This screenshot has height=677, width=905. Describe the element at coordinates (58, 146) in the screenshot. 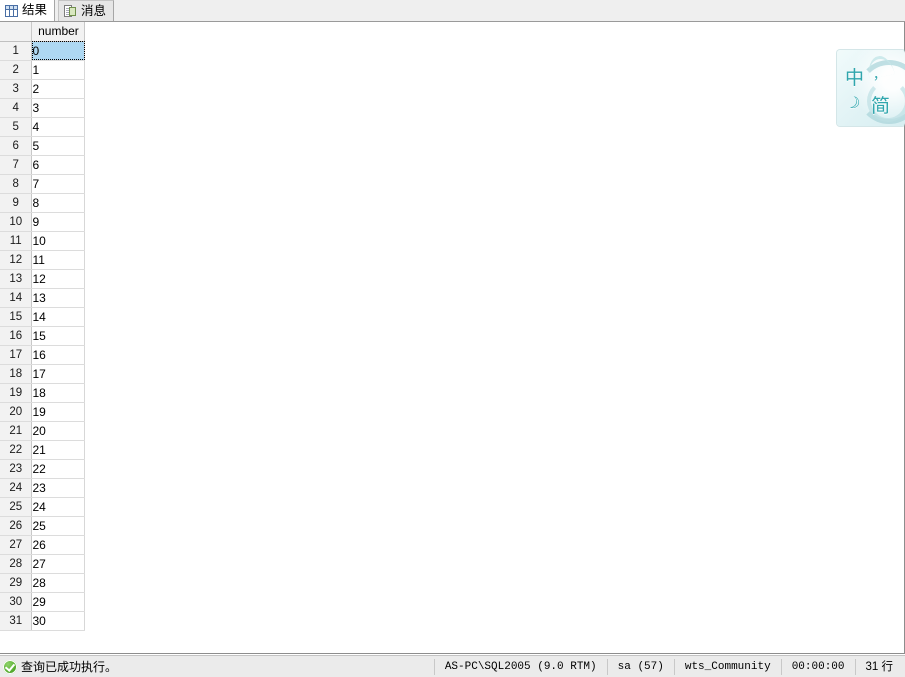

I see `cell-number: 5` at that location.